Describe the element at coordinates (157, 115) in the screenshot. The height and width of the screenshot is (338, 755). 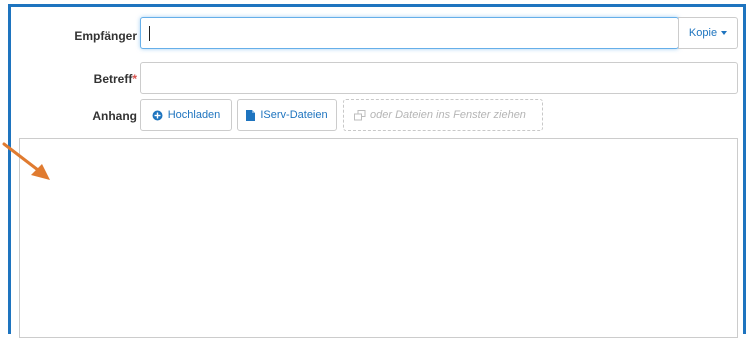
I see `circle-plus-icon` at that location.